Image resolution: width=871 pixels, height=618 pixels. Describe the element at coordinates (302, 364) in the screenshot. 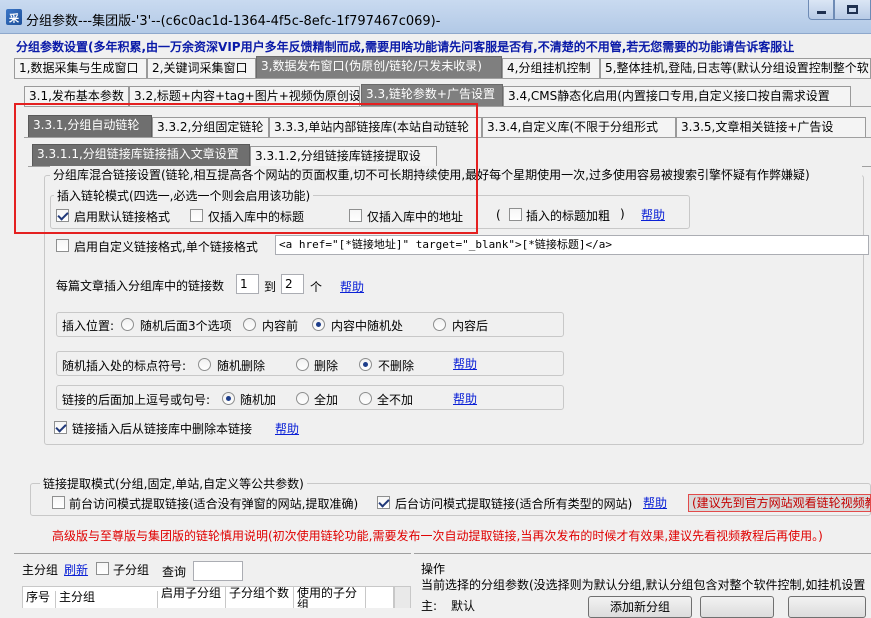

I see `punct-delete-radio` at that location.